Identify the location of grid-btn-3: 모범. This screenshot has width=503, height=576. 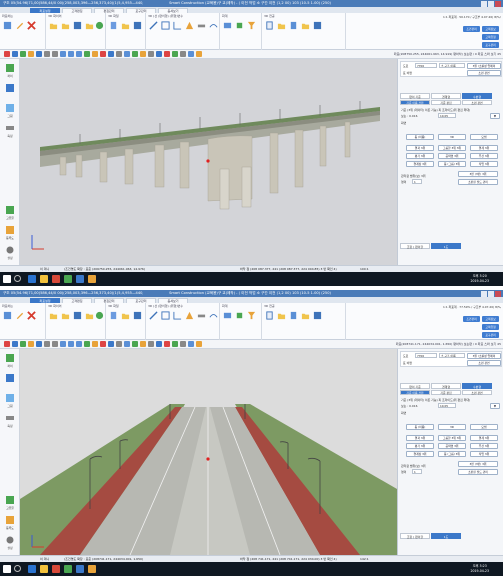
(484, 427).